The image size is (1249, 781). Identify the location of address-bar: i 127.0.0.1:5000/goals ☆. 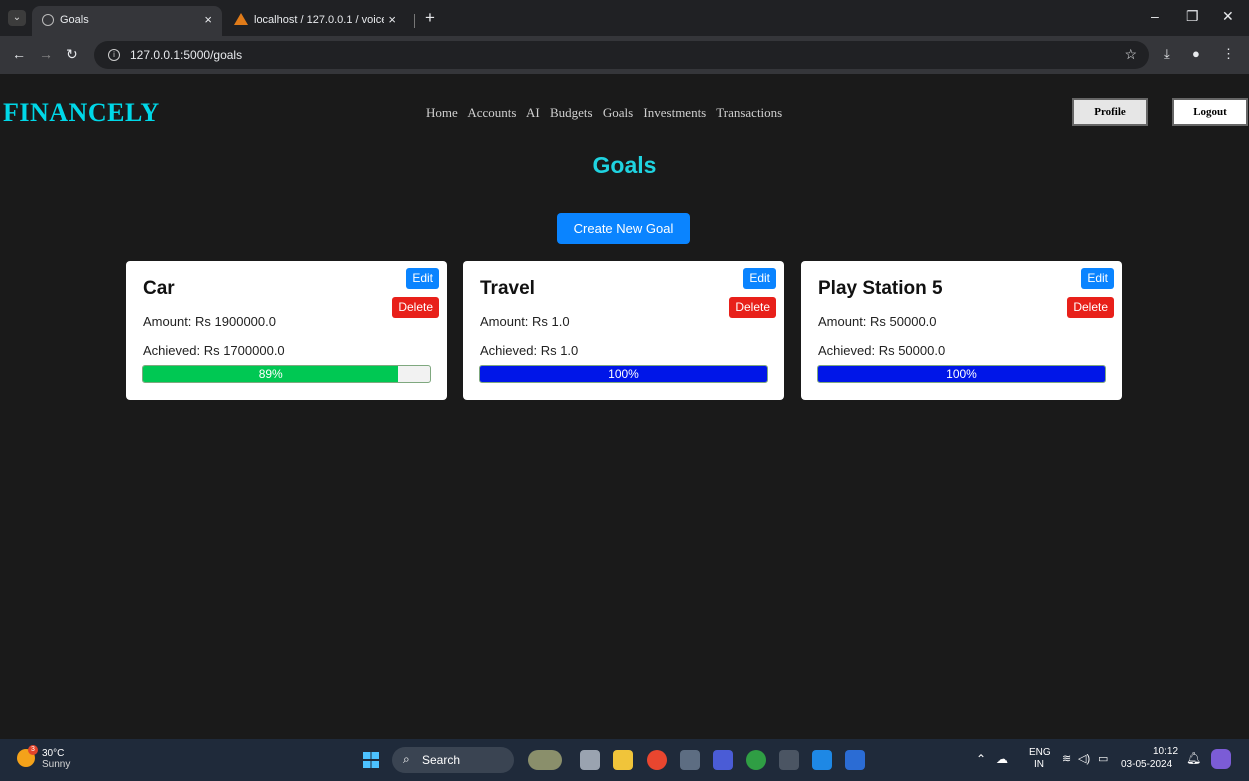
(621, 55).